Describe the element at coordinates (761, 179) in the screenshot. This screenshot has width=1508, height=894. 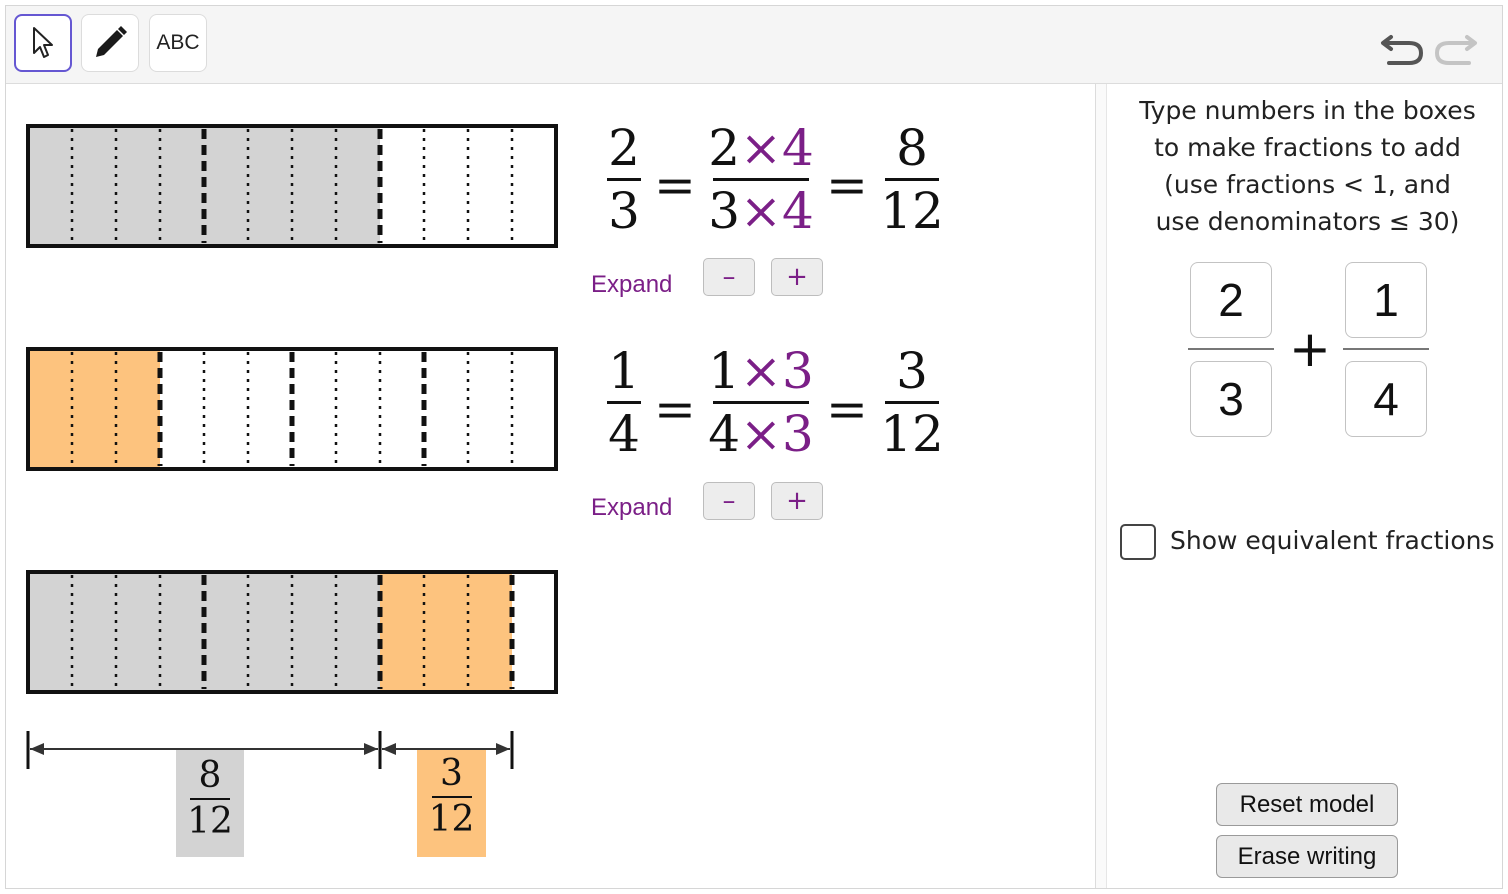
I see `fraction-2x4-3x4: 2 × 4 3 × 4` at that location.